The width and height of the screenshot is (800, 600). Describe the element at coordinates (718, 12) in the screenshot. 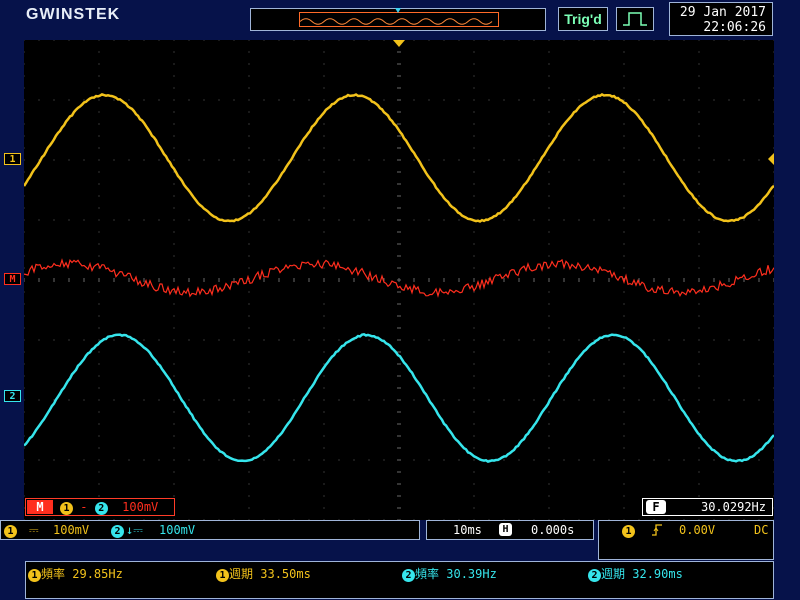

I see `date-text: 29 Jan 2017` at that location.